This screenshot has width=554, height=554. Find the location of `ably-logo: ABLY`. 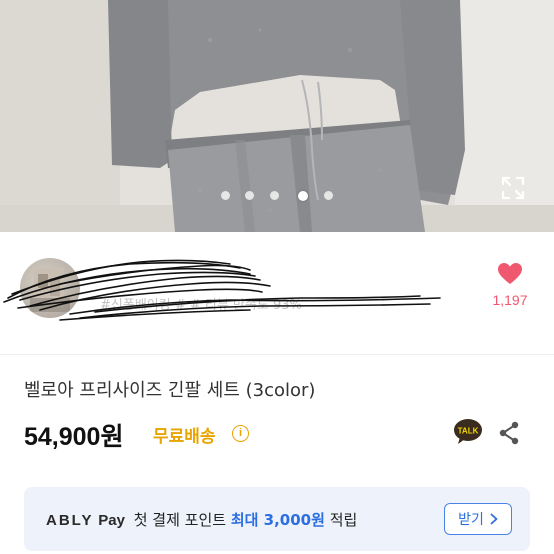

ably-logo: ABLY is located at coordinates (70, 520).